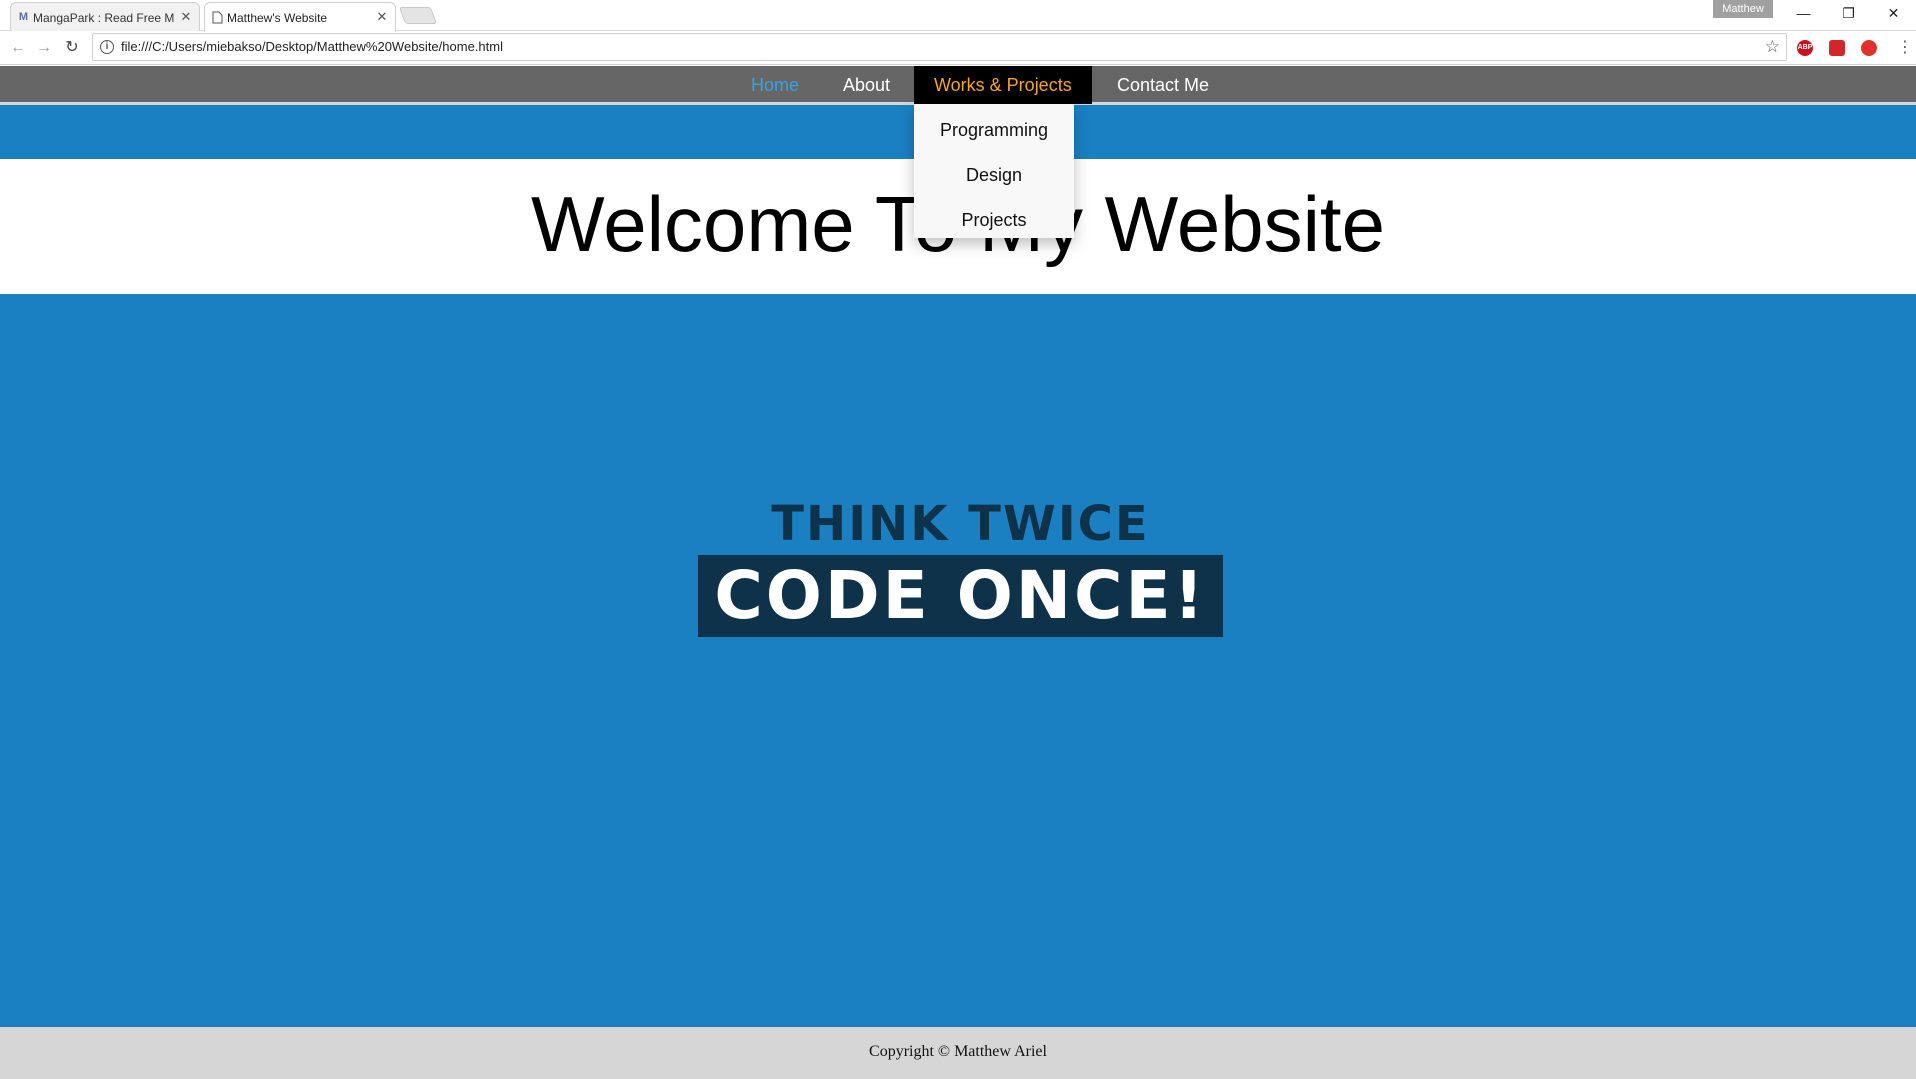 The image size is (1916, 1079). I want to click on close-window-icon: ✕, so click(1893, 14).